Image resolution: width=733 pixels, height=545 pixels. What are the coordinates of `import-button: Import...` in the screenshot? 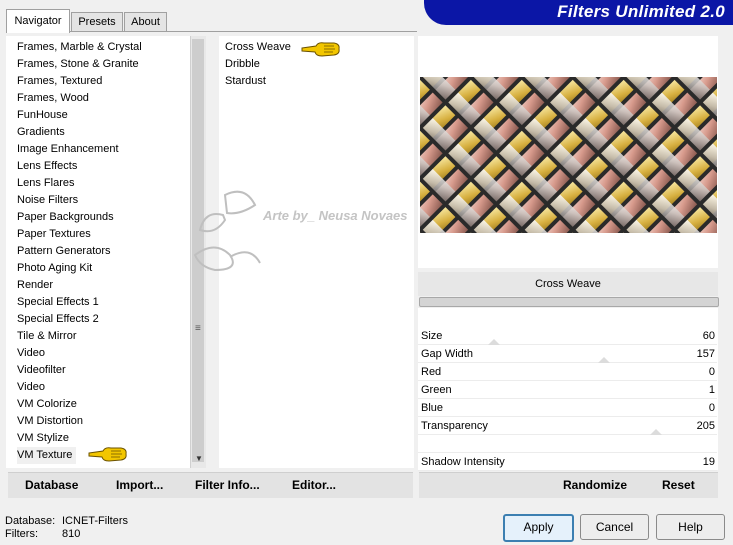 It's located at (139, 485).